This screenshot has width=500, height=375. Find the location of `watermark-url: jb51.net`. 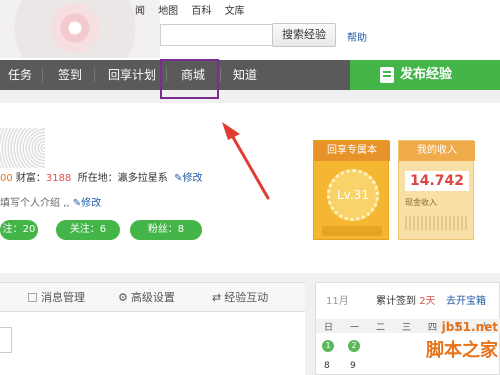

watermark-url: jb51.net is located at coordinates (469, 327).